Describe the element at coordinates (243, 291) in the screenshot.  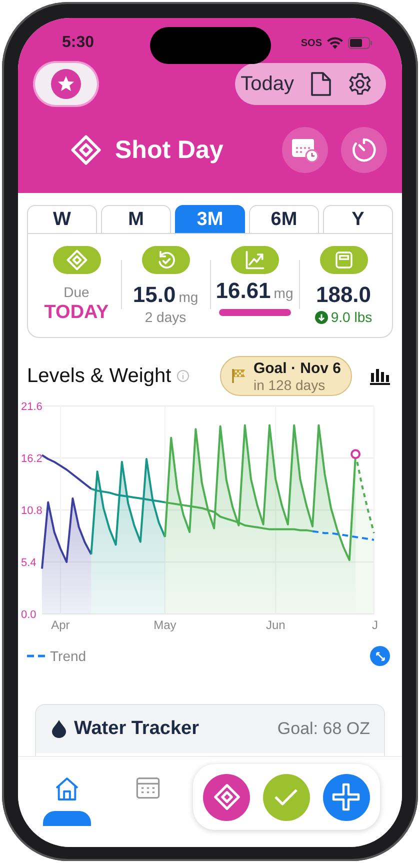
I see `level-value: 16.61` at that location.